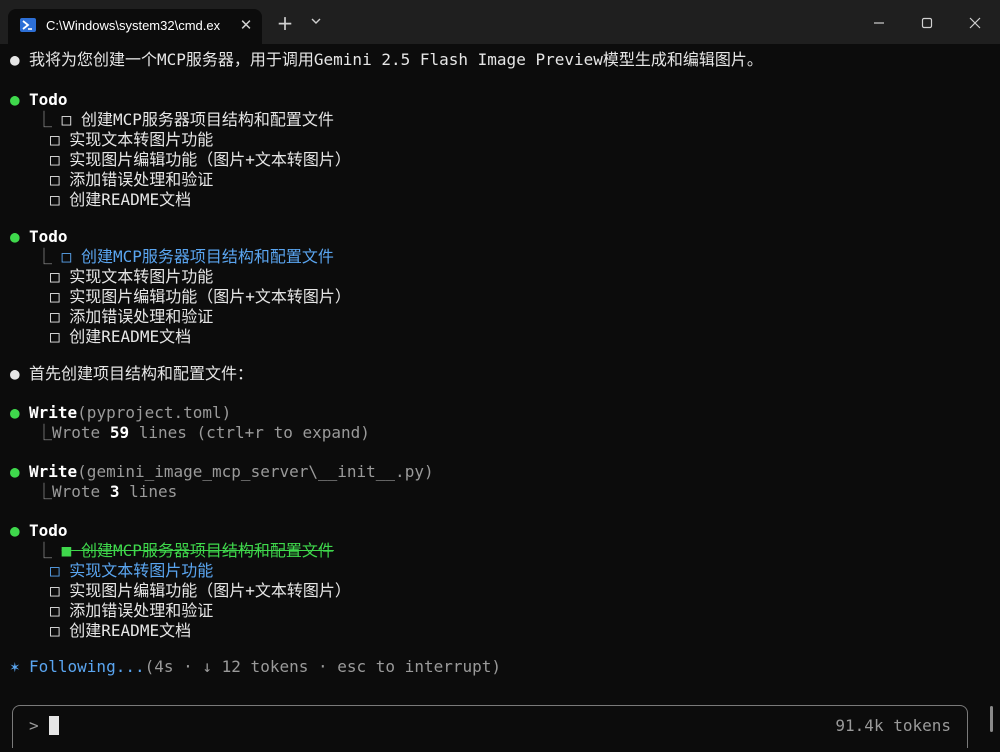 This screenshot has height=752, width=1000. Describe the element at coordinates (893, 725) in the screenshot. I see `token-count: 91.4k tokens` at that location.